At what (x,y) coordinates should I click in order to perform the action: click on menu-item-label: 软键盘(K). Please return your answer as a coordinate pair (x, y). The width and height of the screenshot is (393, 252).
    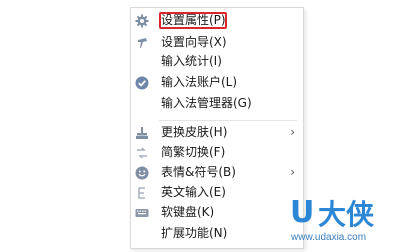
    Looking at the image, I should click on (188, 212).